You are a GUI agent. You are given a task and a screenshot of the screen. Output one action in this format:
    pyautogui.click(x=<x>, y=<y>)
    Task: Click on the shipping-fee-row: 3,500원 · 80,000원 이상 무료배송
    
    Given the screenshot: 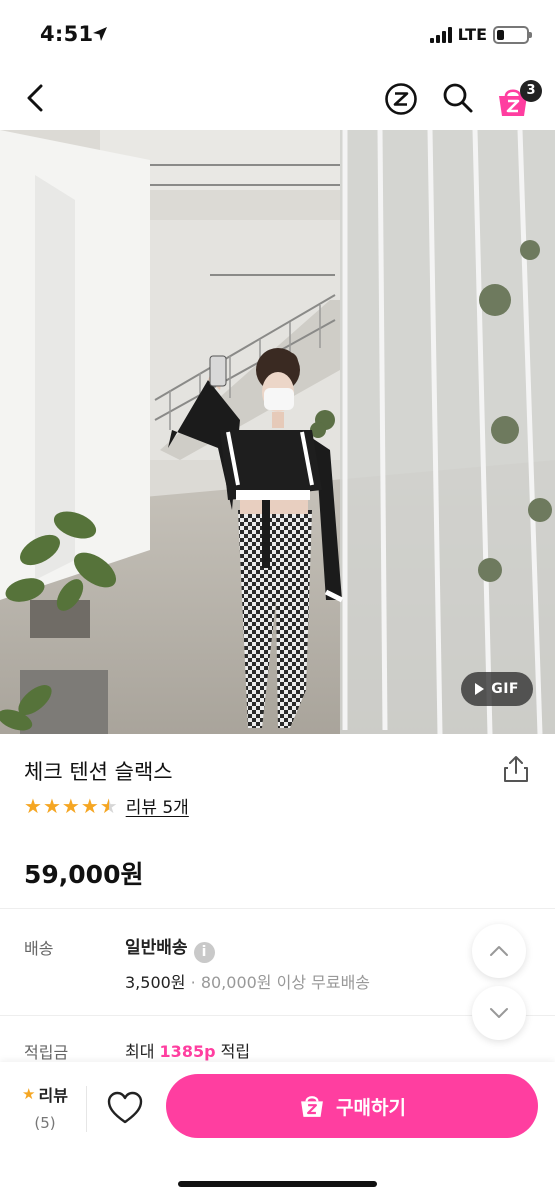 What is the action you would take?
    pyautogui.click(x=247, y=981)
    